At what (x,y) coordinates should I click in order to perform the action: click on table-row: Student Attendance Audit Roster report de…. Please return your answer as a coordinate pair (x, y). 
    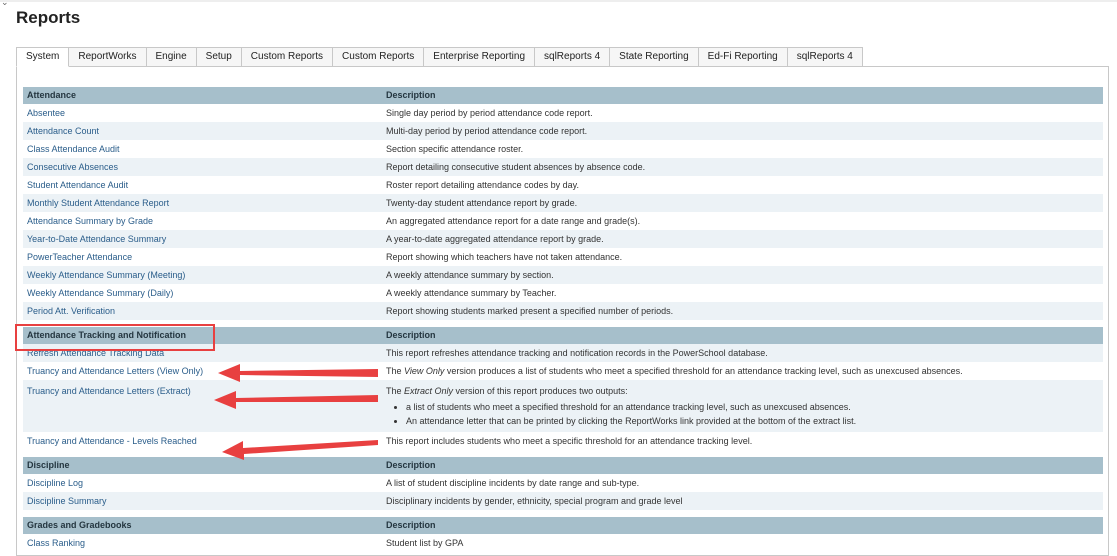
    Looking at the image, I should click on (563, 185).